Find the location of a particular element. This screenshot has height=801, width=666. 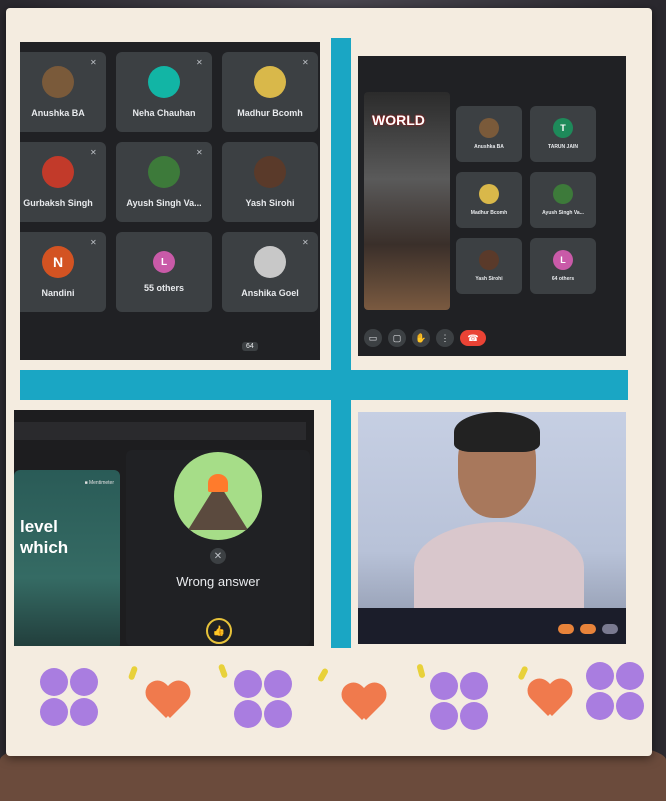

participant-name: Neha Chauhan is located at coordinates (164, 113).